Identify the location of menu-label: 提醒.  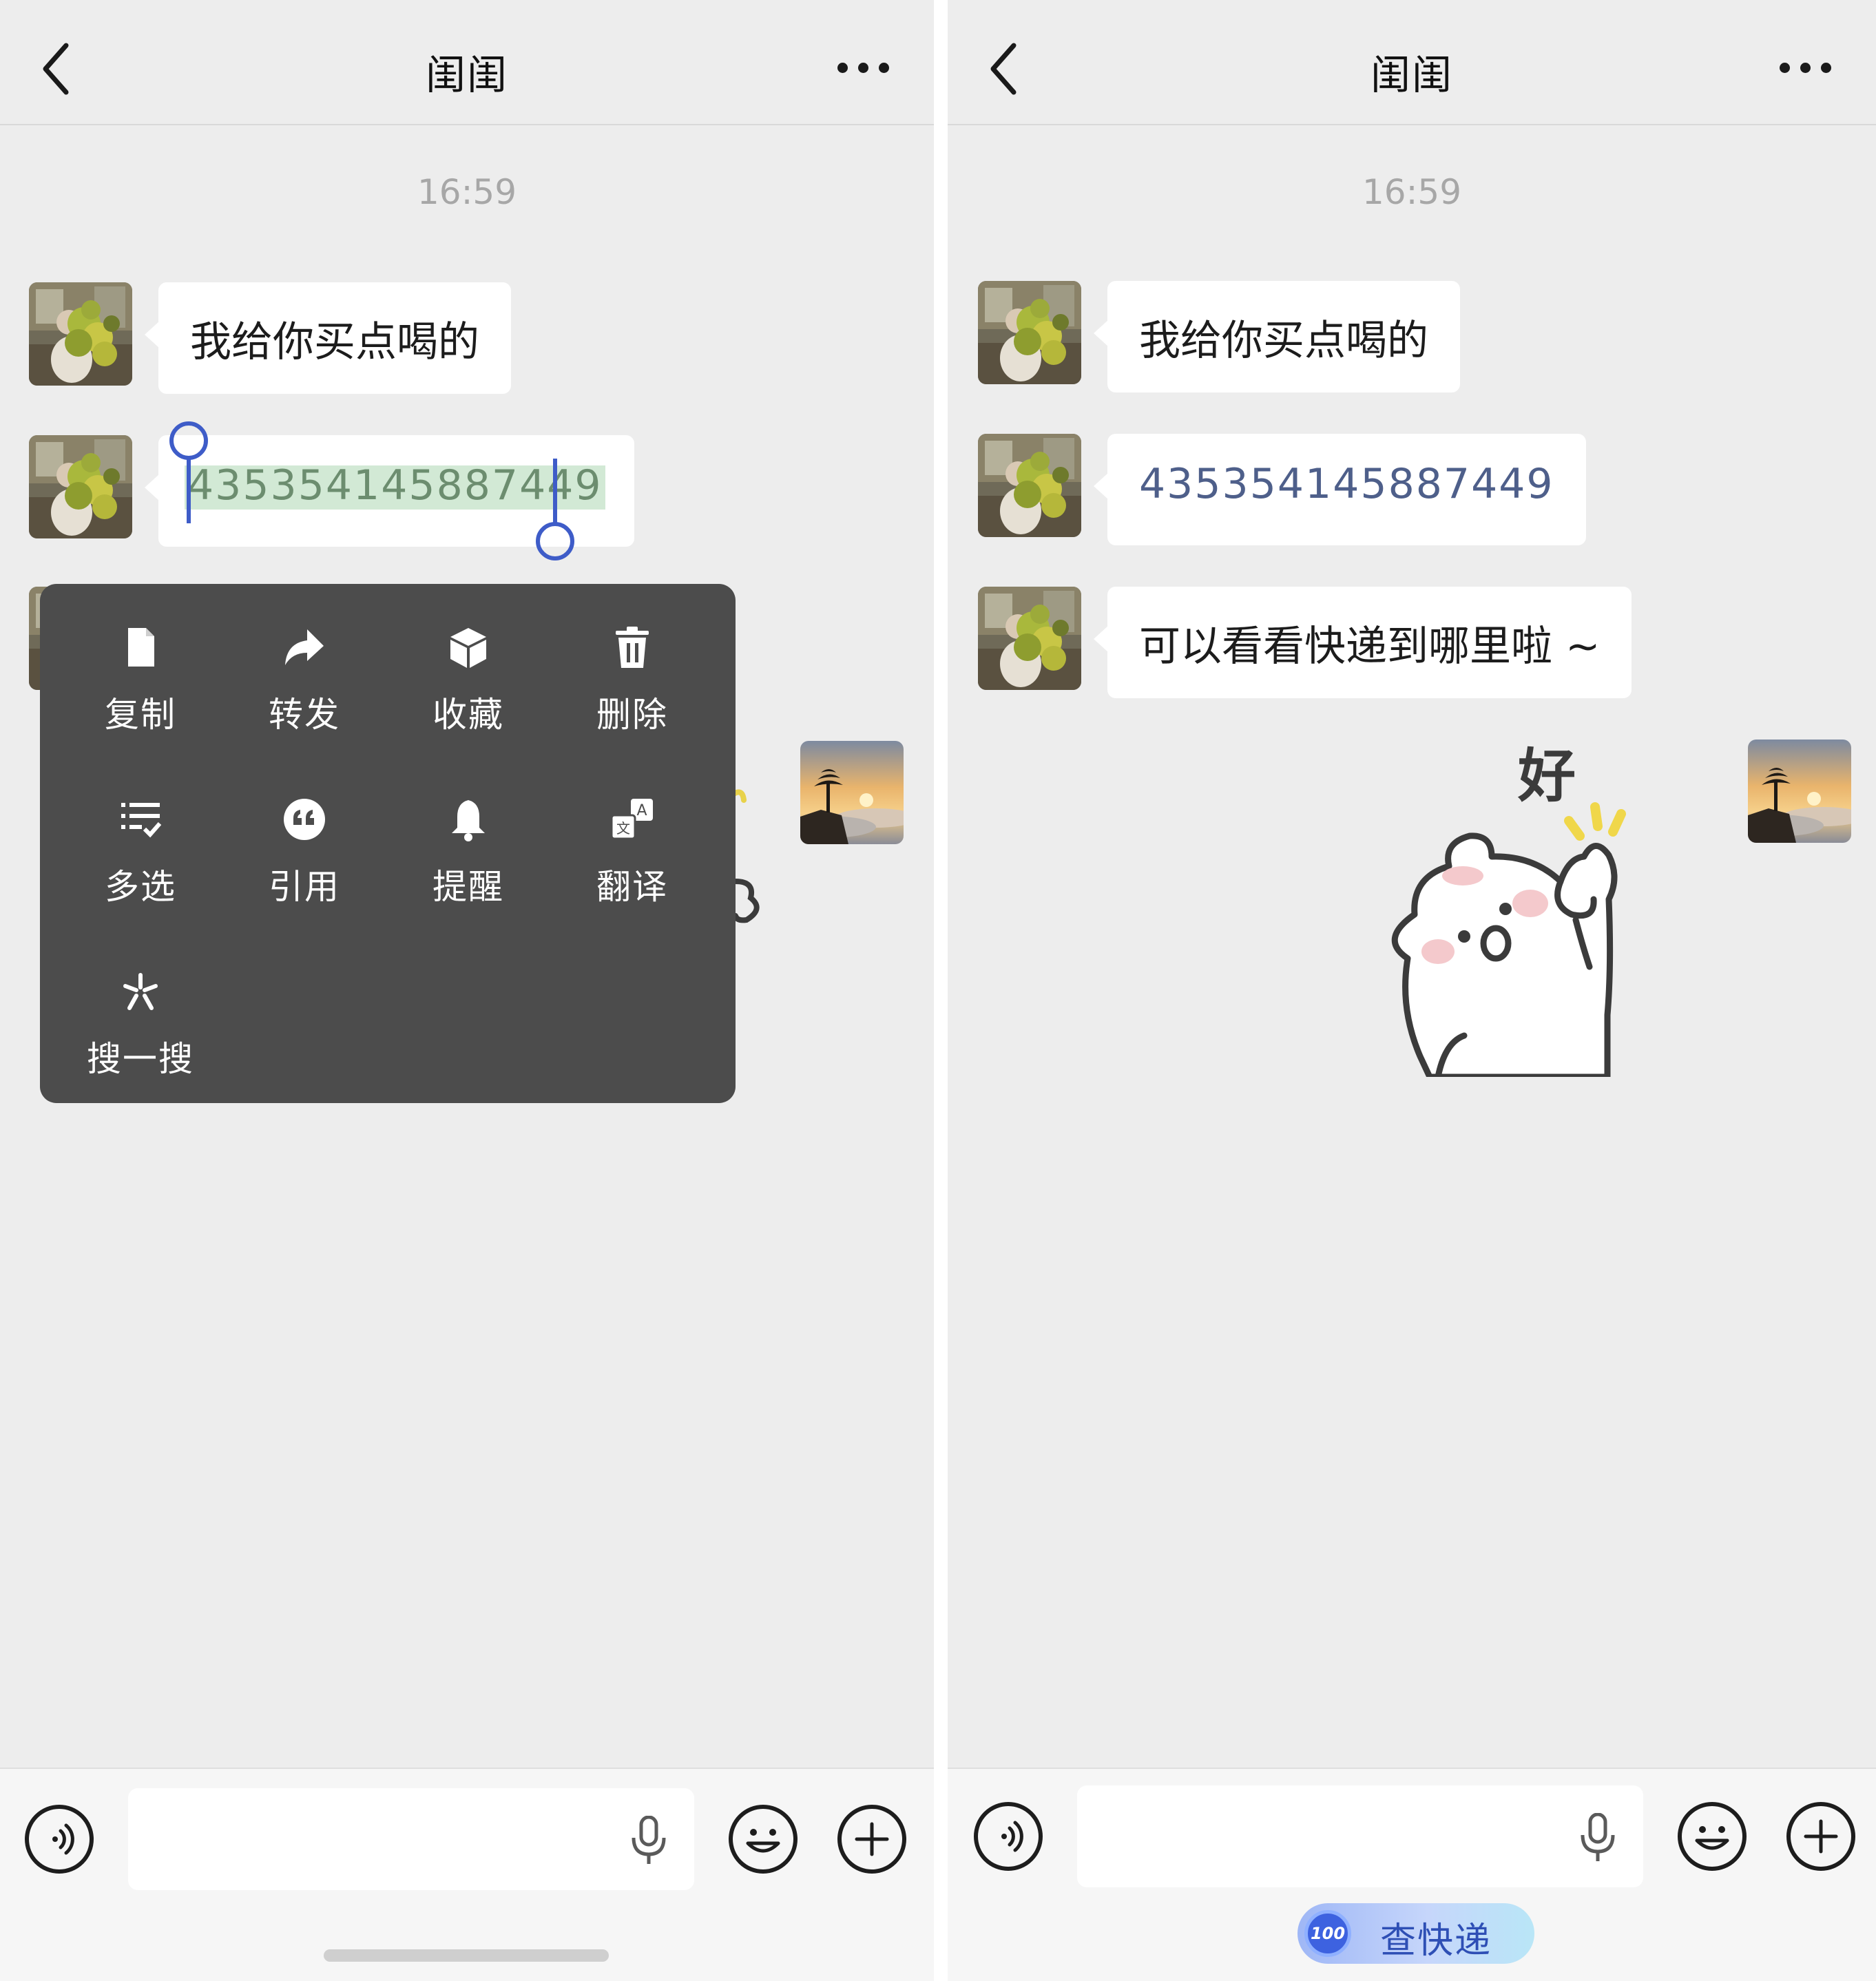
(468, 887).